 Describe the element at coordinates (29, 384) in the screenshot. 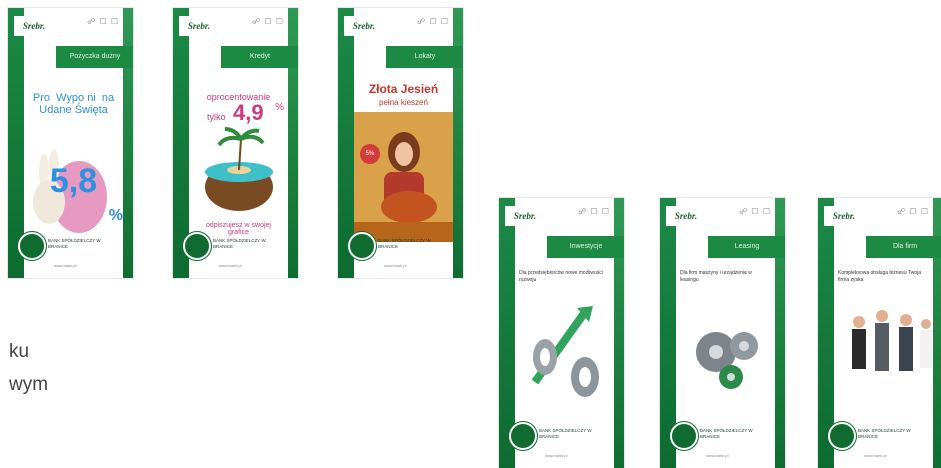

I see `side-text-line2: wym` at that location.